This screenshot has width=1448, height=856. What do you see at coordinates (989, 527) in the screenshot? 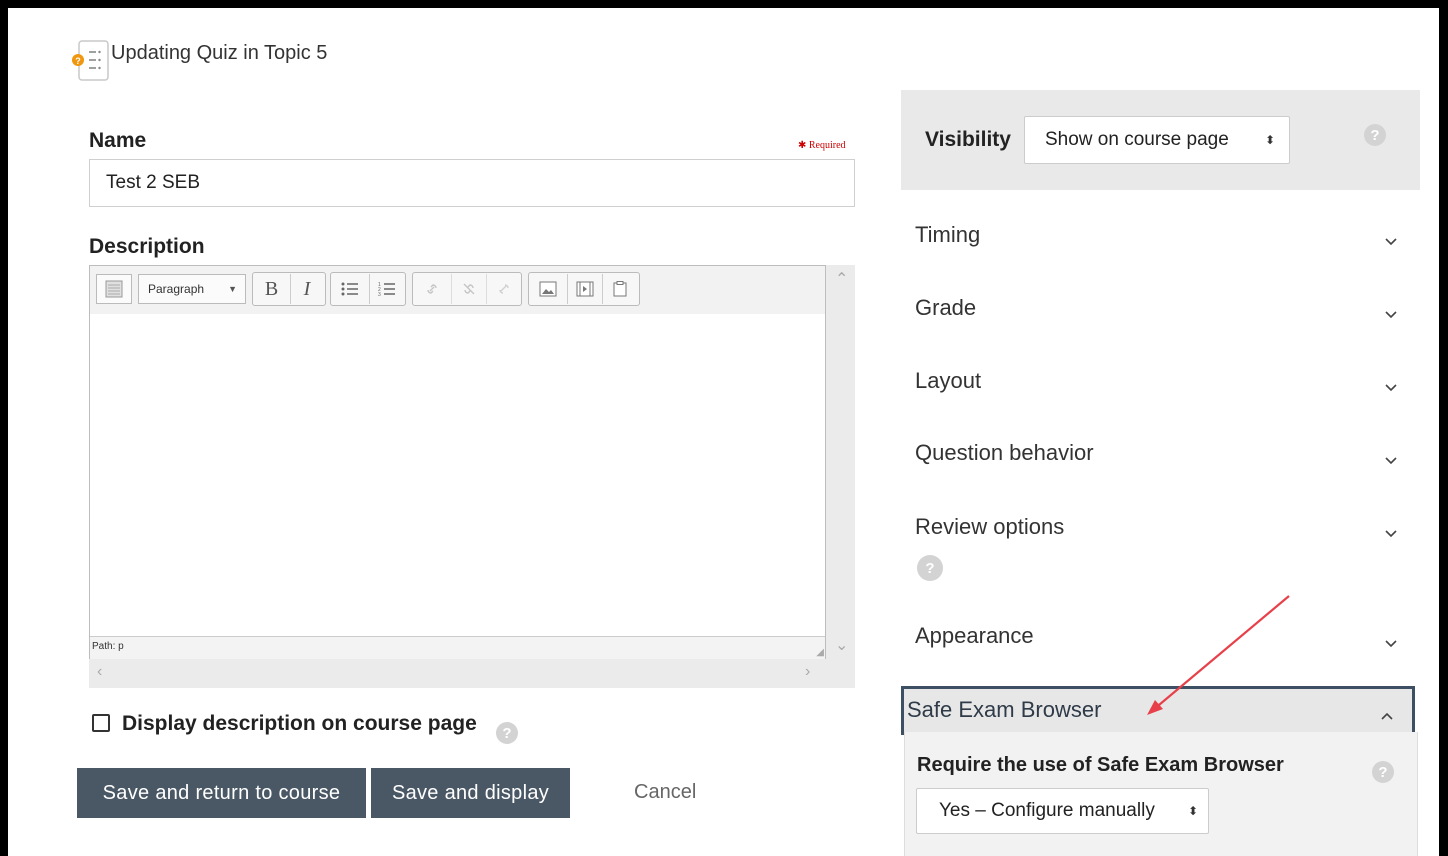
I see `section-review-options: Review options` at bounding box center [989, 527].